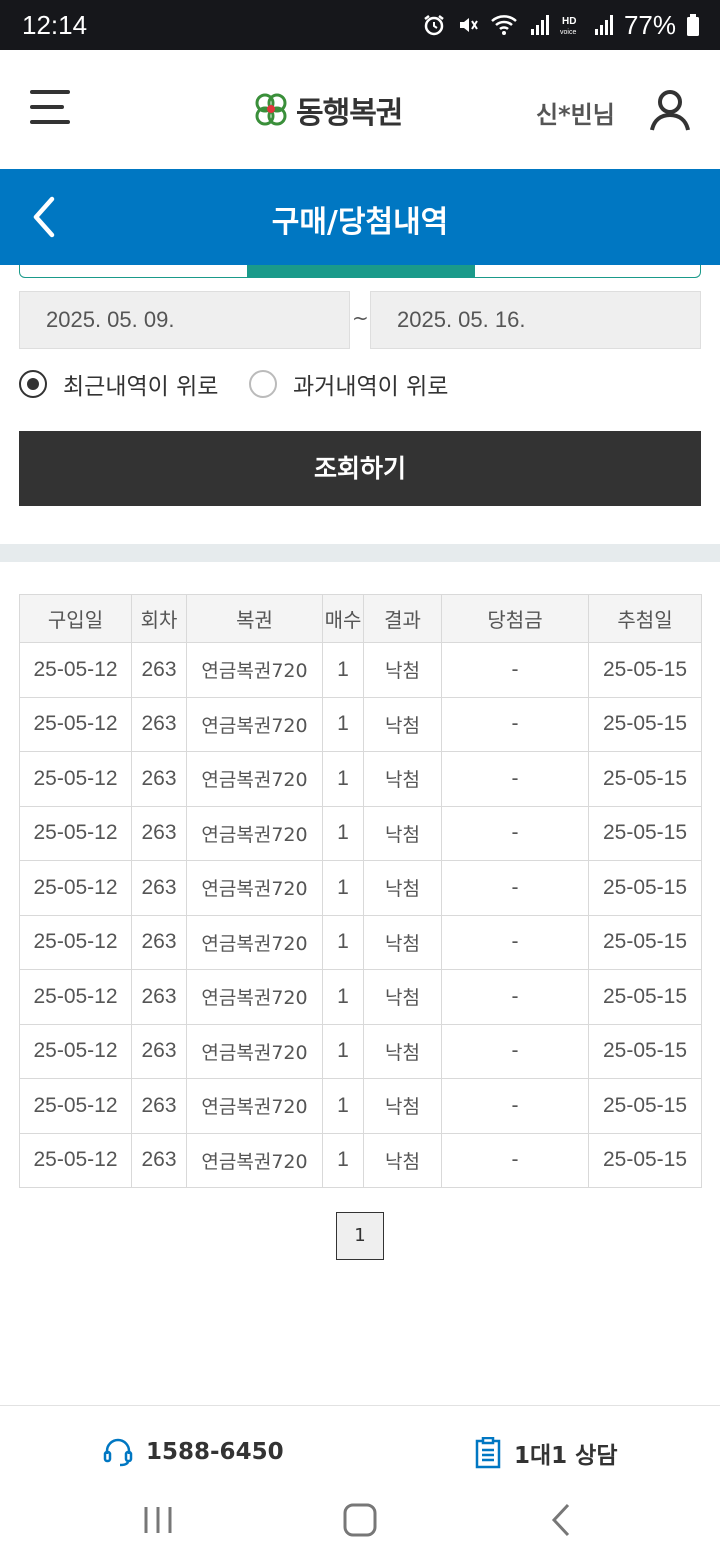  Describe the element at coordinates (575, 112) in the screenshot. I see `user-name: 신*빈님` at that location.